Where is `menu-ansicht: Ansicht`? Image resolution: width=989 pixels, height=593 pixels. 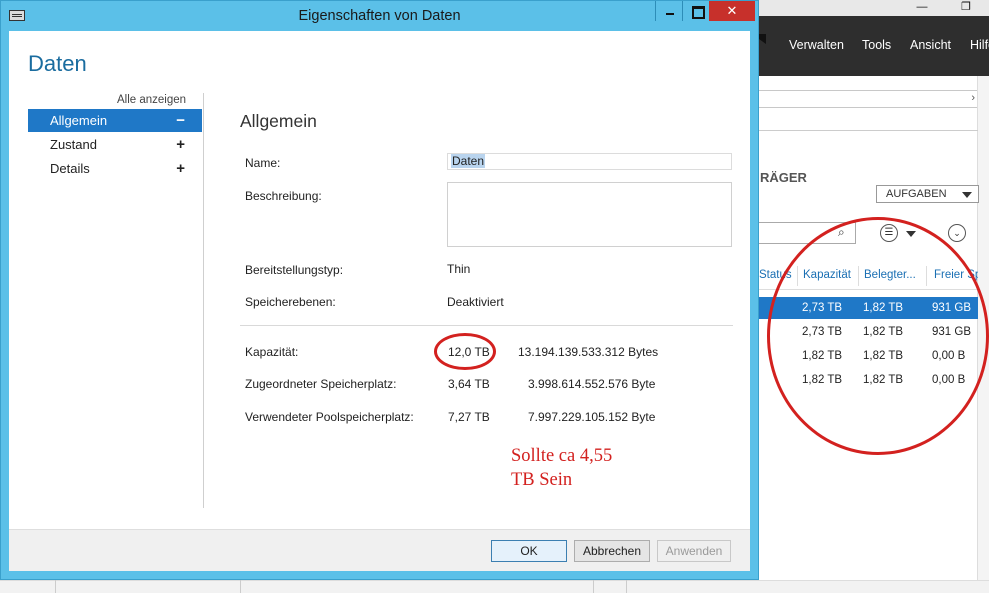 menu-ansicht: Ansicht is located at coordinates (930, 45).